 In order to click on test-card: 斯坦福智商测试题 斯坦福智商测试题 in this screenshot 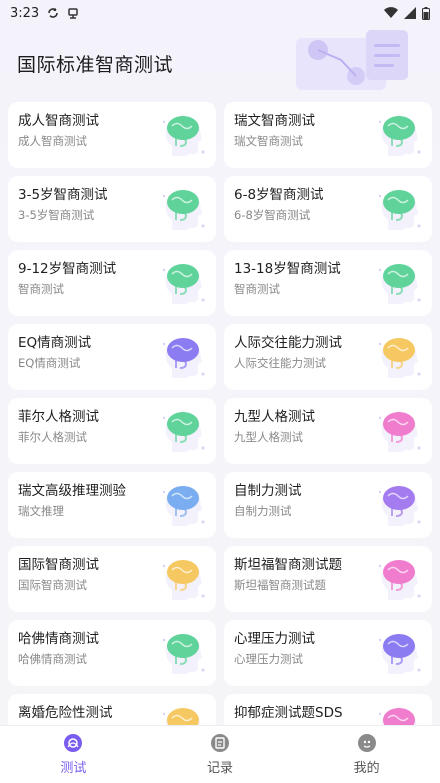, I will do `click(328, 579)`.